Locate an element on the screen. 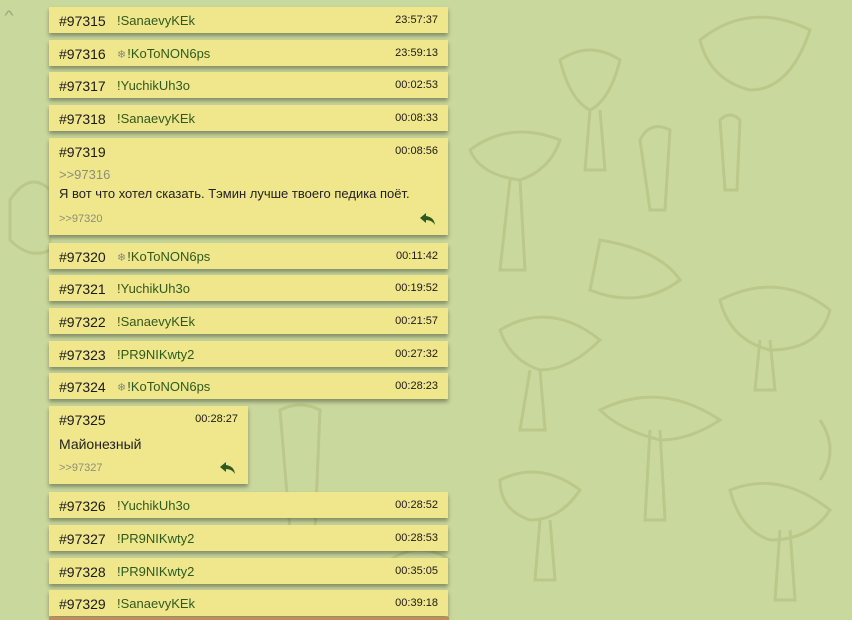 The width and height of the screenshot is (852, 620). post-time: 00:19:52 is located at coordinates (416, 288).